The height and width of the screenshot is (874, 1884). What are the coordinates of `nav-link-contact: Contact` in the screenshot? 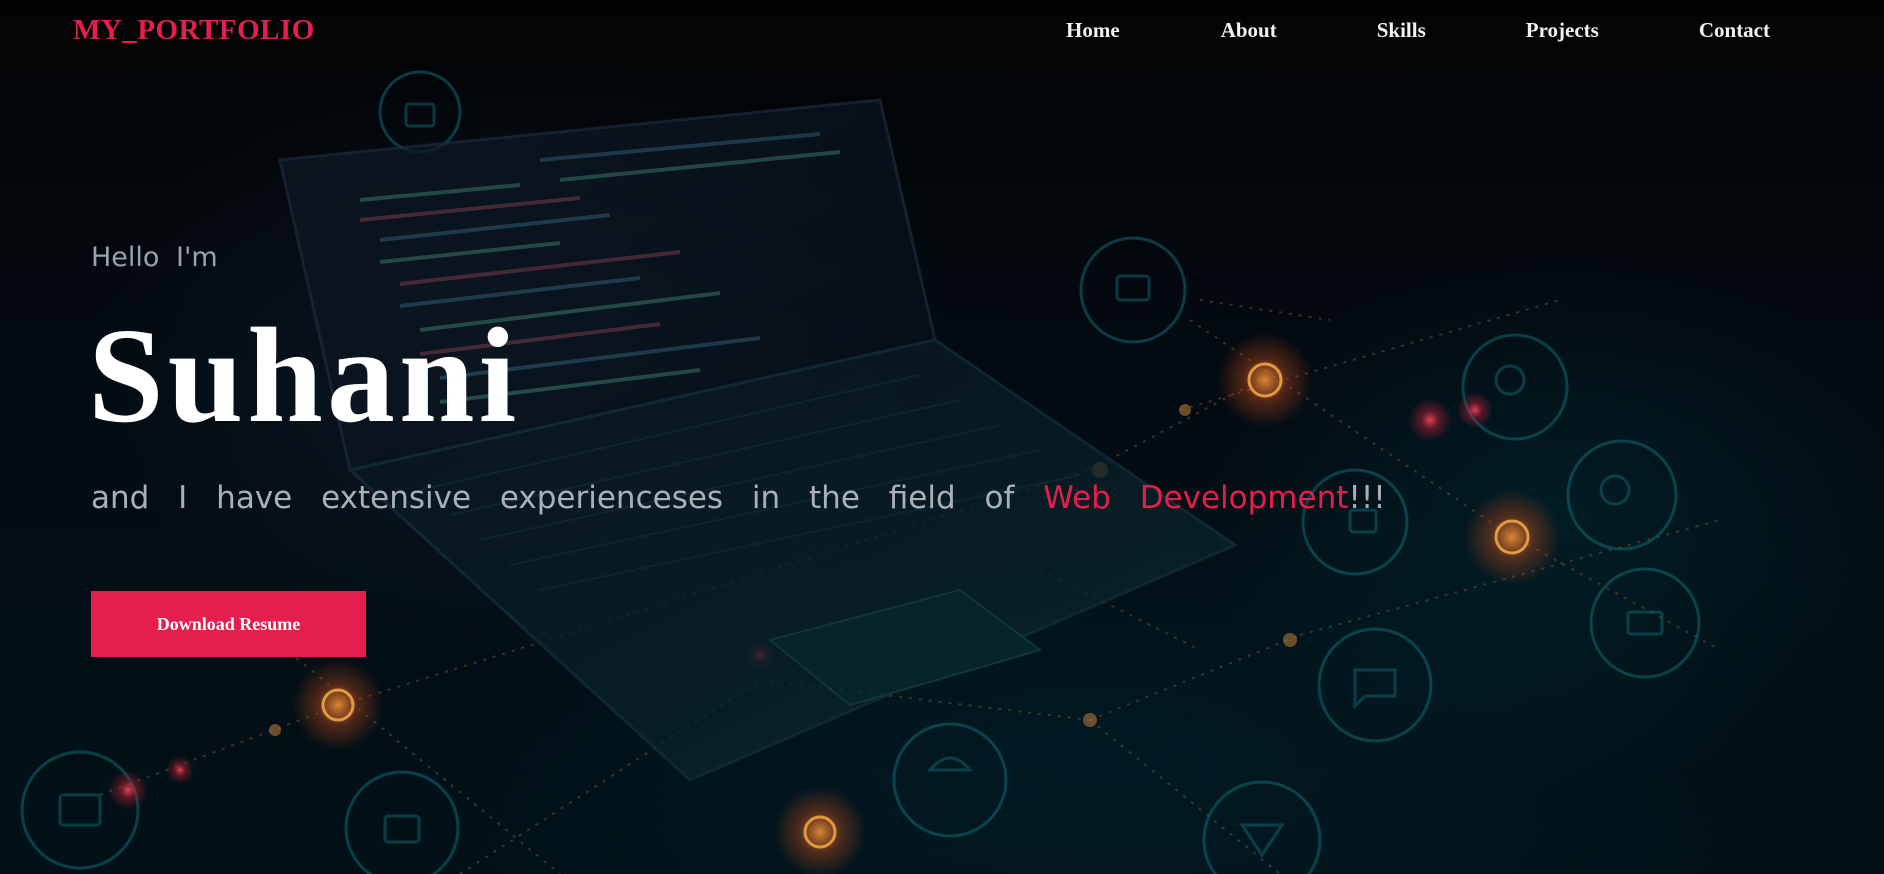 It's located at (1734, 30).